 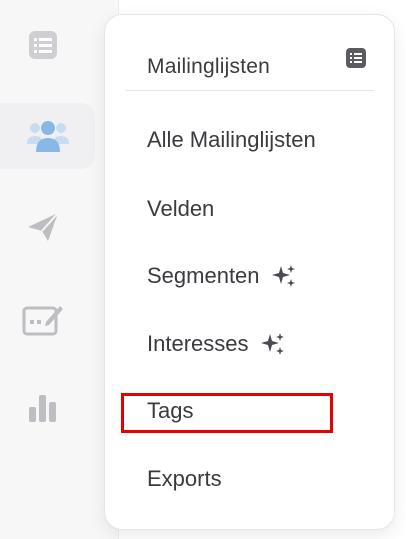 I want to click on sidebar-item-lists, so click(x=43, y=45).